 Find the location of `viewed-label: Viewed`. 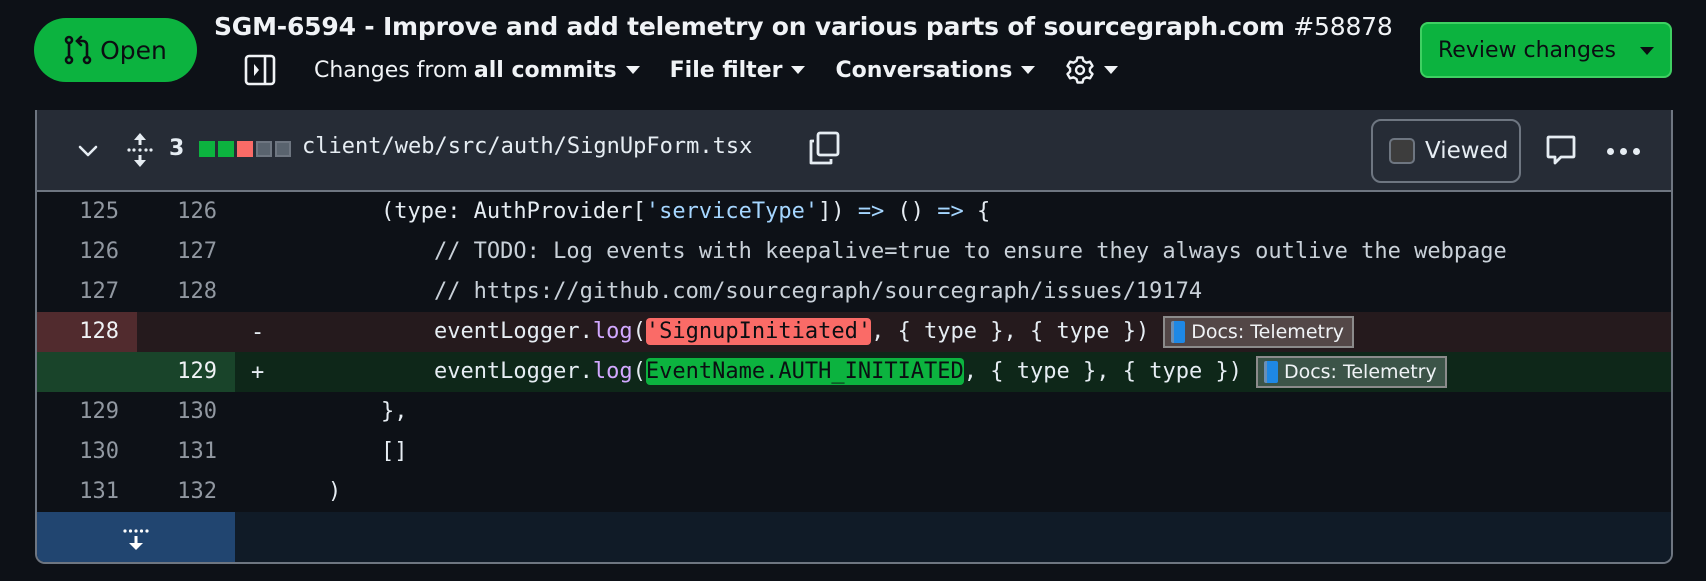

viewed-label: Viewed is located at coordinates (1467, 151).